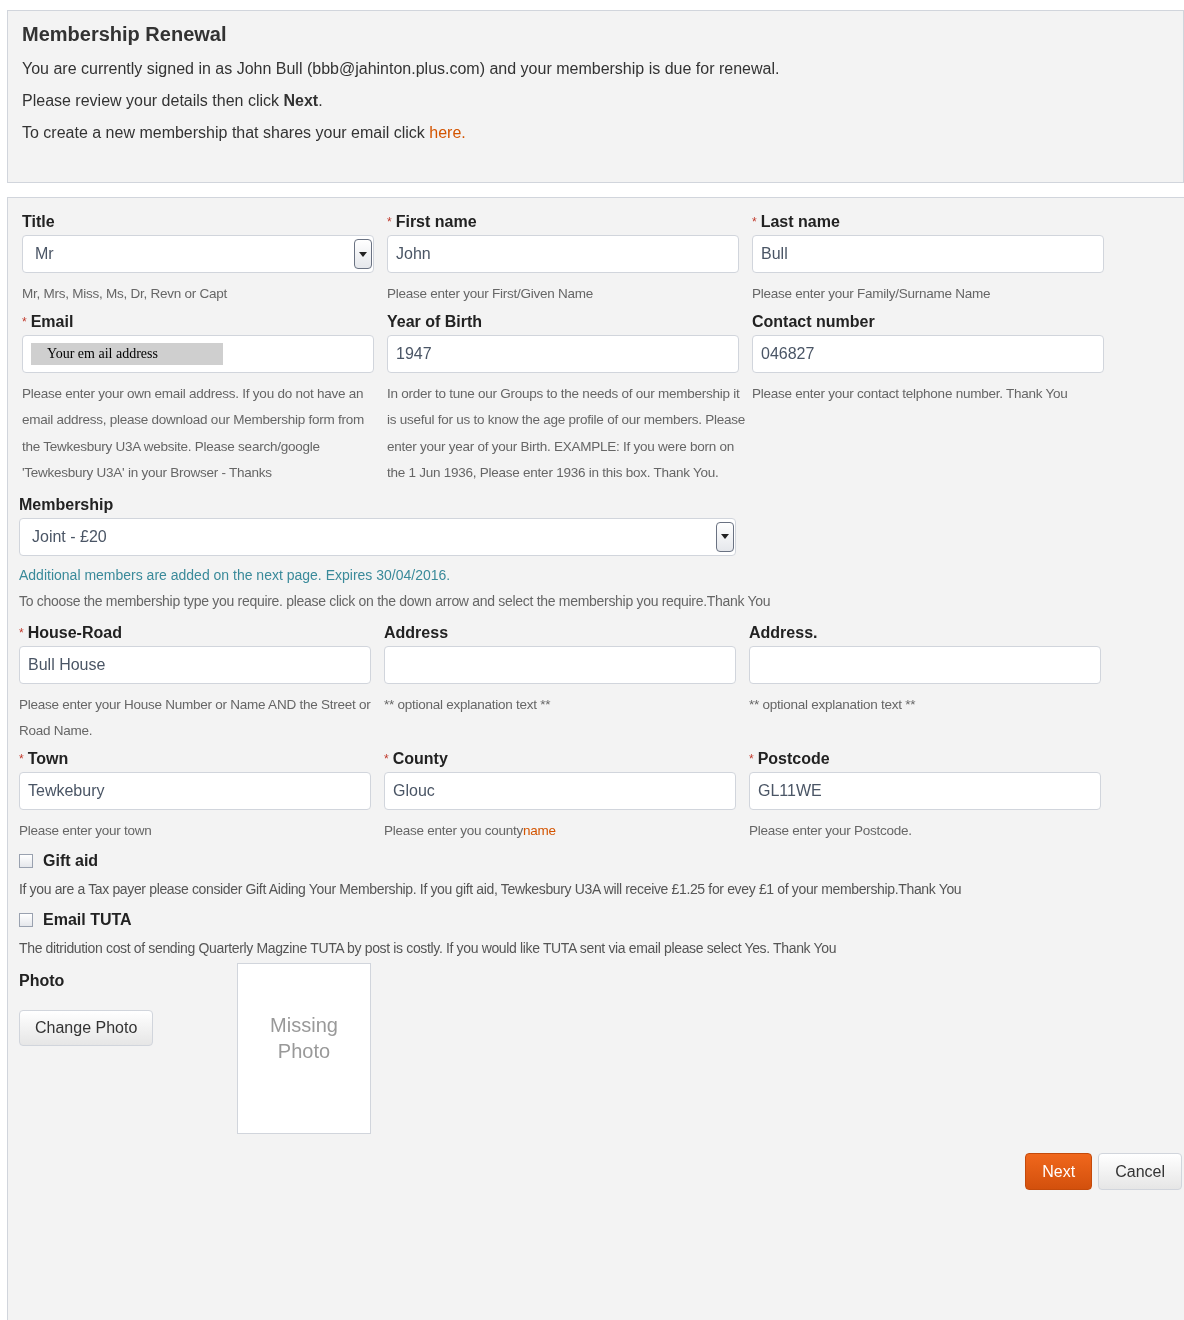 This screenshot has width=1184, height=1320. What do you see at coordinates (195, 664) in the screenshot?
I see `text-field: Bull House` at bounding box center [195, 664].